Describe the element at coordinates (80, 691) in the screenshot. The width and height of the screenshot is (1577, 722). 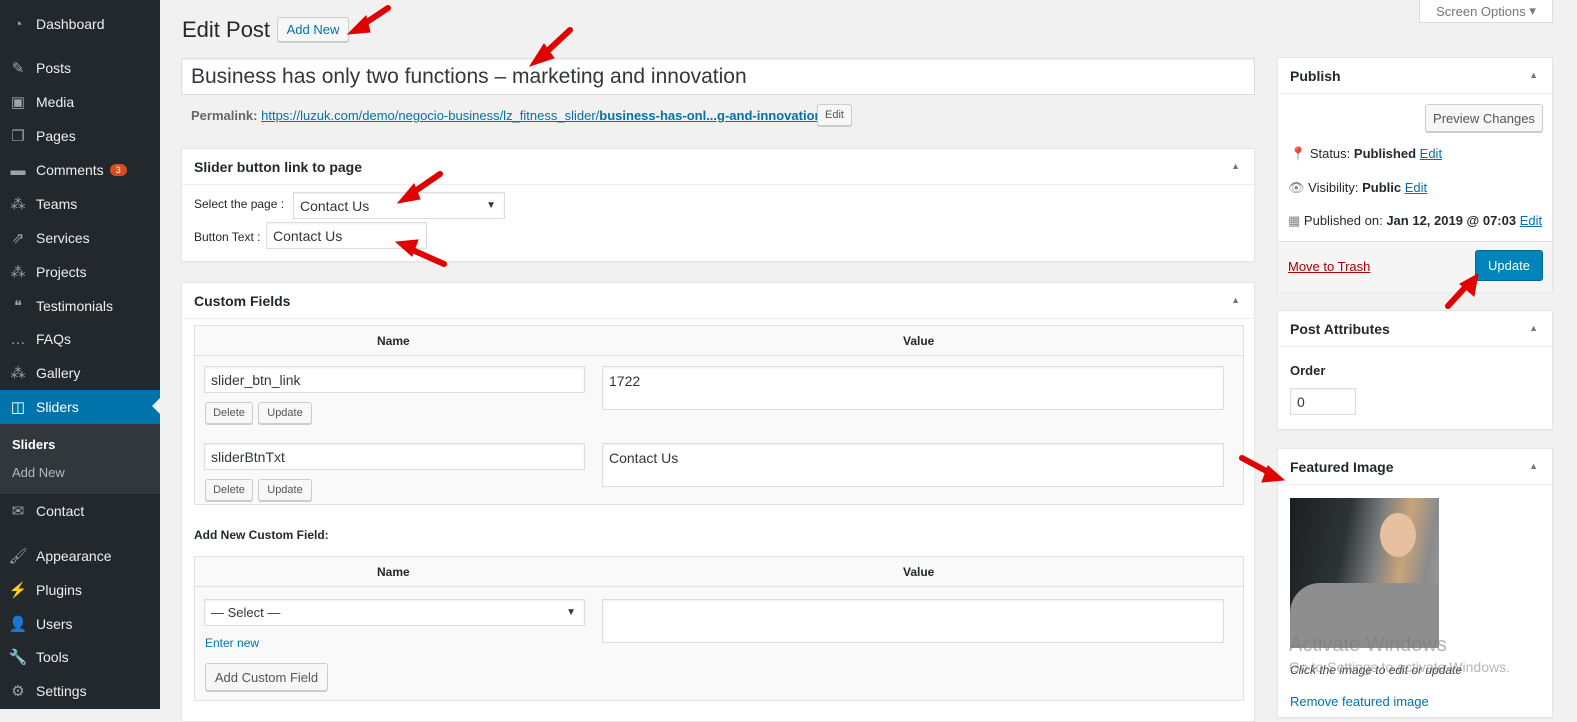
I see `sidebar-item-settings: ⚙ Settings` at that location.